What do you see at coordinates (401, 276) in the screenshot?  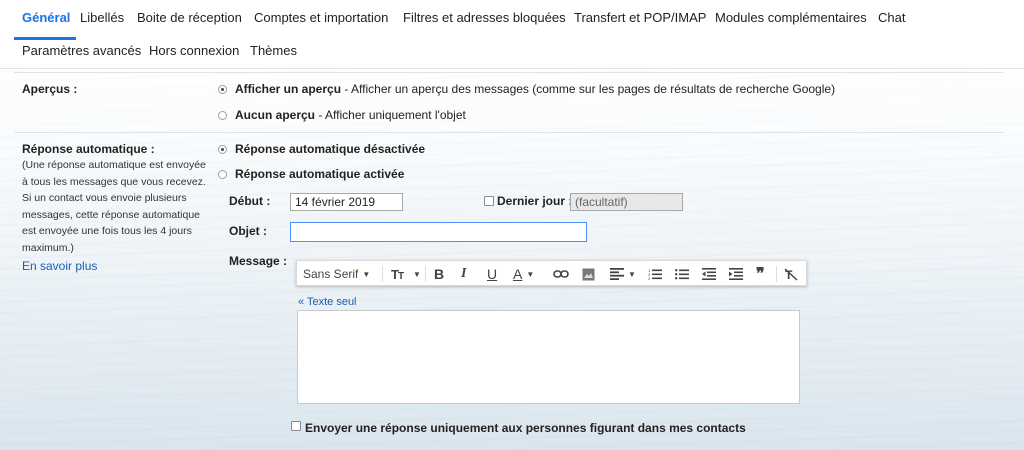 I see `svg-text: T` at bounding box center [401, 276].